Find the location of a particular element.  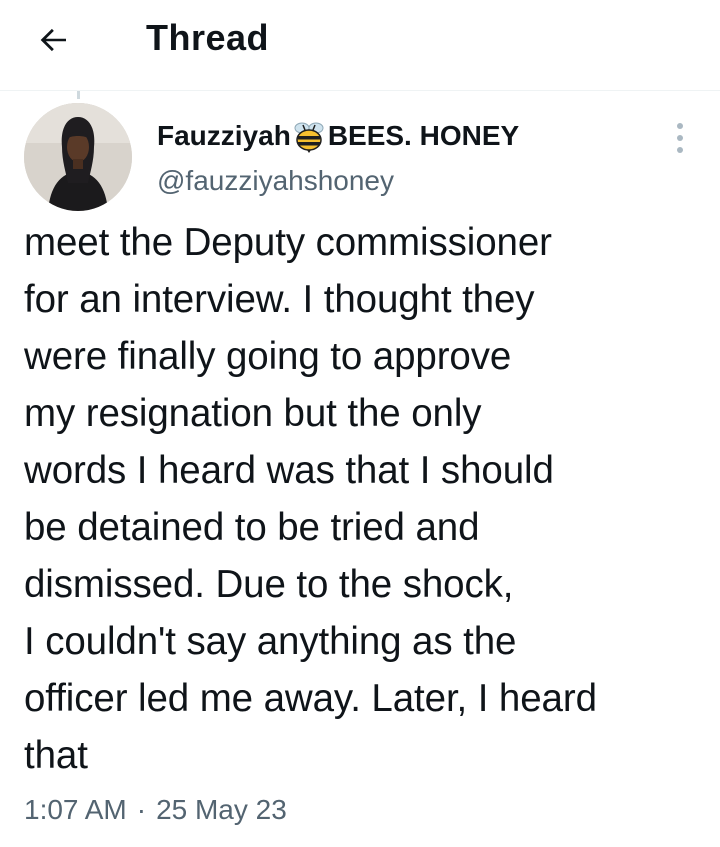

more-vertical-icon is located at coordinates (680, 138).